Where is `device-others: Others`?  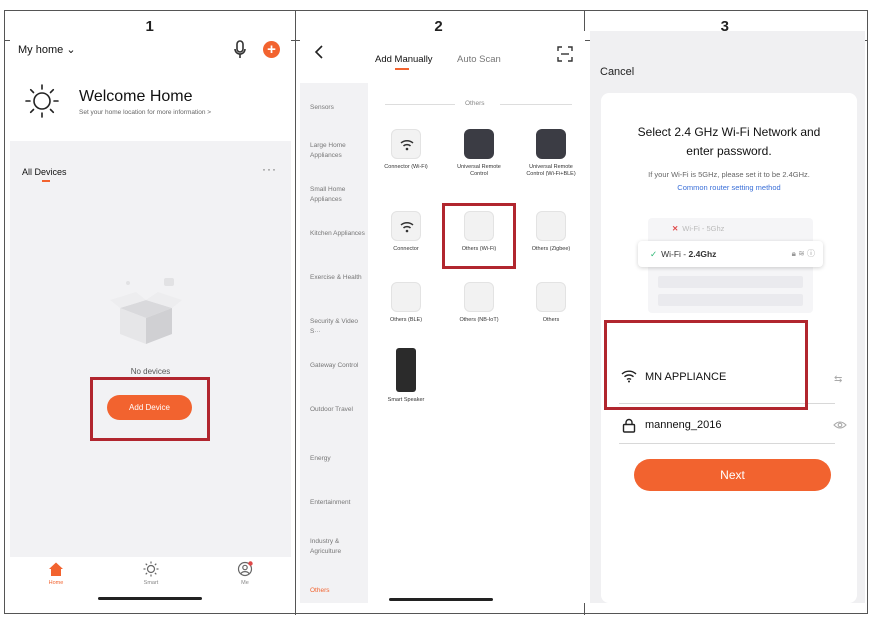 device-others: Others is located at coordinates (551, 303).